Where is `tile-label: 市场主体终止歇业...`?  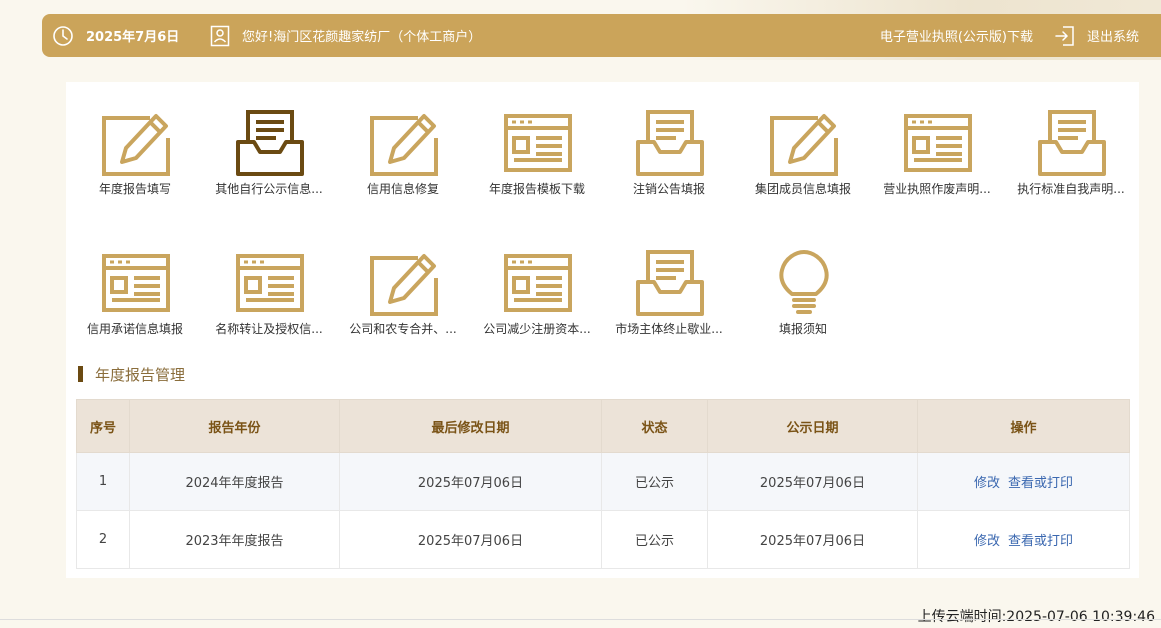 tile-label: 市场主体终止歇业... is located at coordinates (669, 329).